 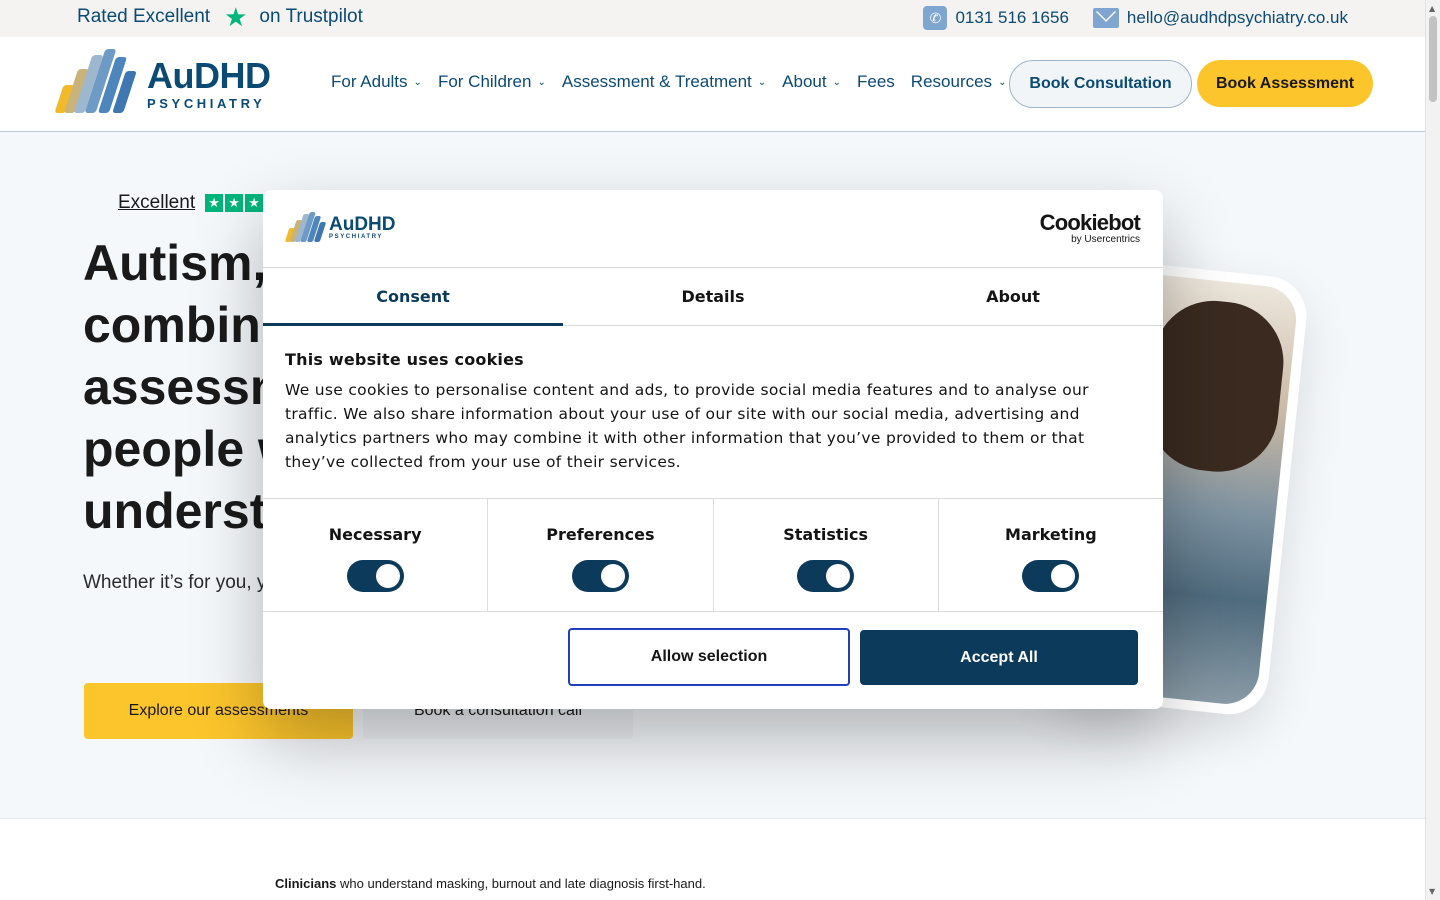 What do you see at coordinates (362, 224) in the screenshot?
I see `cookie-logo-title: AuDHD` at bounding box center [362, 224].